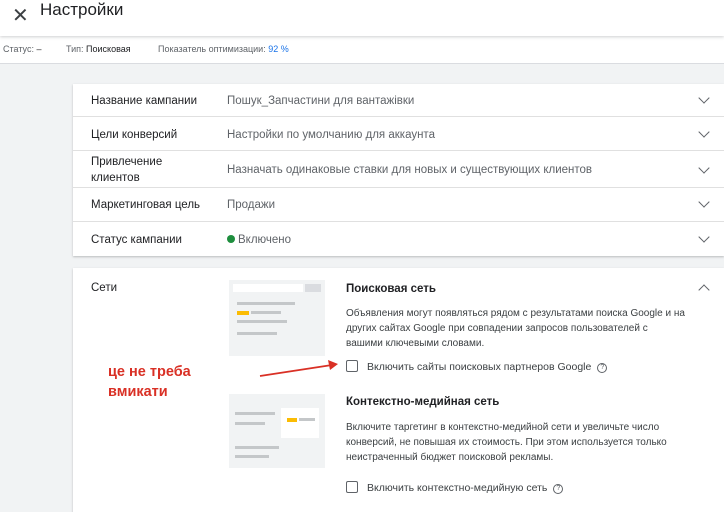 This screenshot has width=724, height=512. What do you see at coordinates (22, 49) in the screenshot?
I see `campaign-status: Статус: –` at bounding box center [22, 49].